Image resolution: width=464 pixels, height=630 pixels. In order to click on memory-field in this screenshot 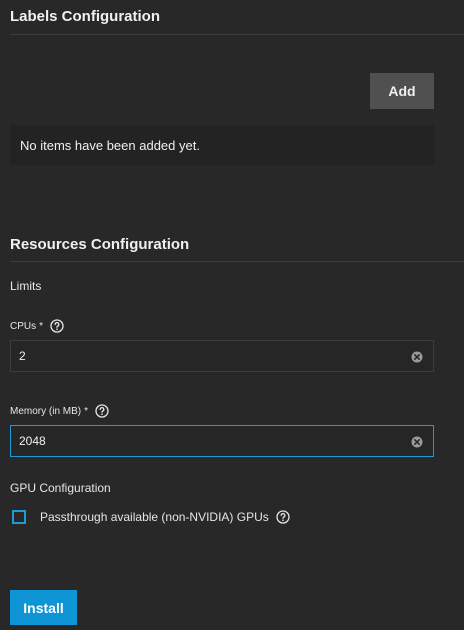, I will do `click(222, 441)`.